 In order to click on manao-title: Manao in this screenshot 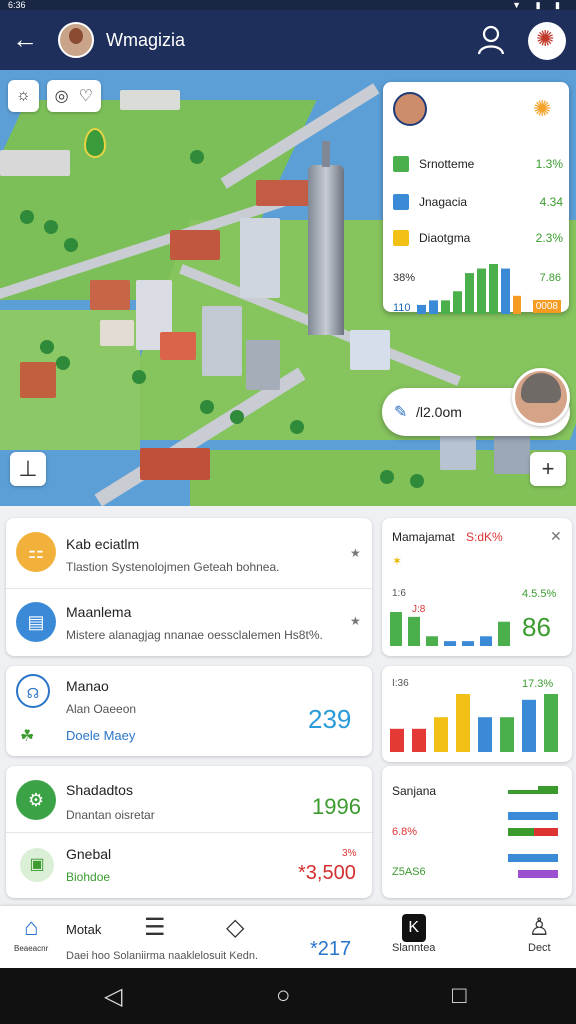, I will do `click(87, 686)`.